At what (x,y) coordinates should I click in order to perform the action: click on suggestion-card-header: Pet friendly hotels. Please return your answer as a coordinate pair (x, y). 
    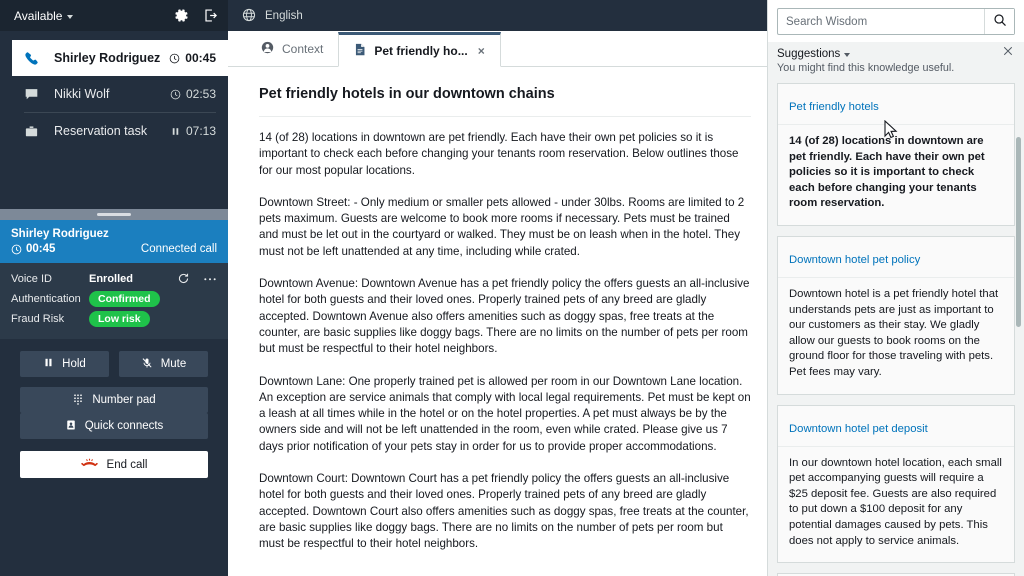
    Looking at the image, I should click on (896, 104).